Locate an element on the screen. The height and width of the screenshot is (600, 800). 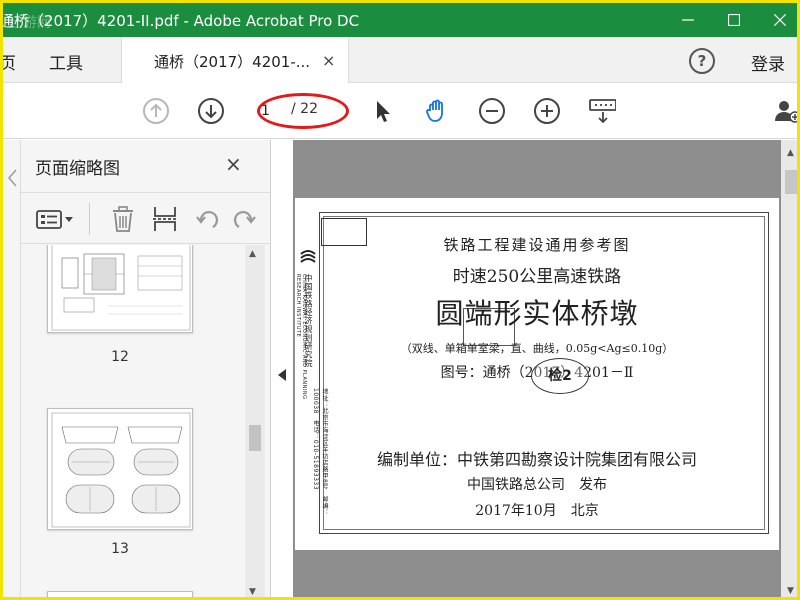
select-tool-icon is located at coordinates (383, 111).